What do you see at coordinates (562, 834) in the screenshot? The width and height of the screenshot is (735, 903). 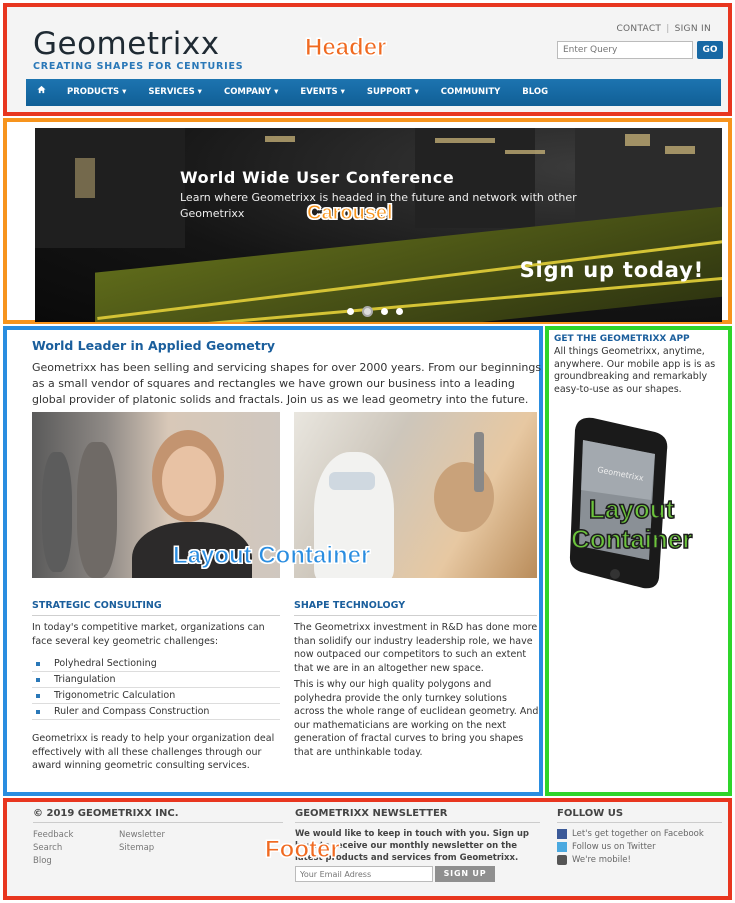 I see `facebook-icon` at bounding box center [562, 834].